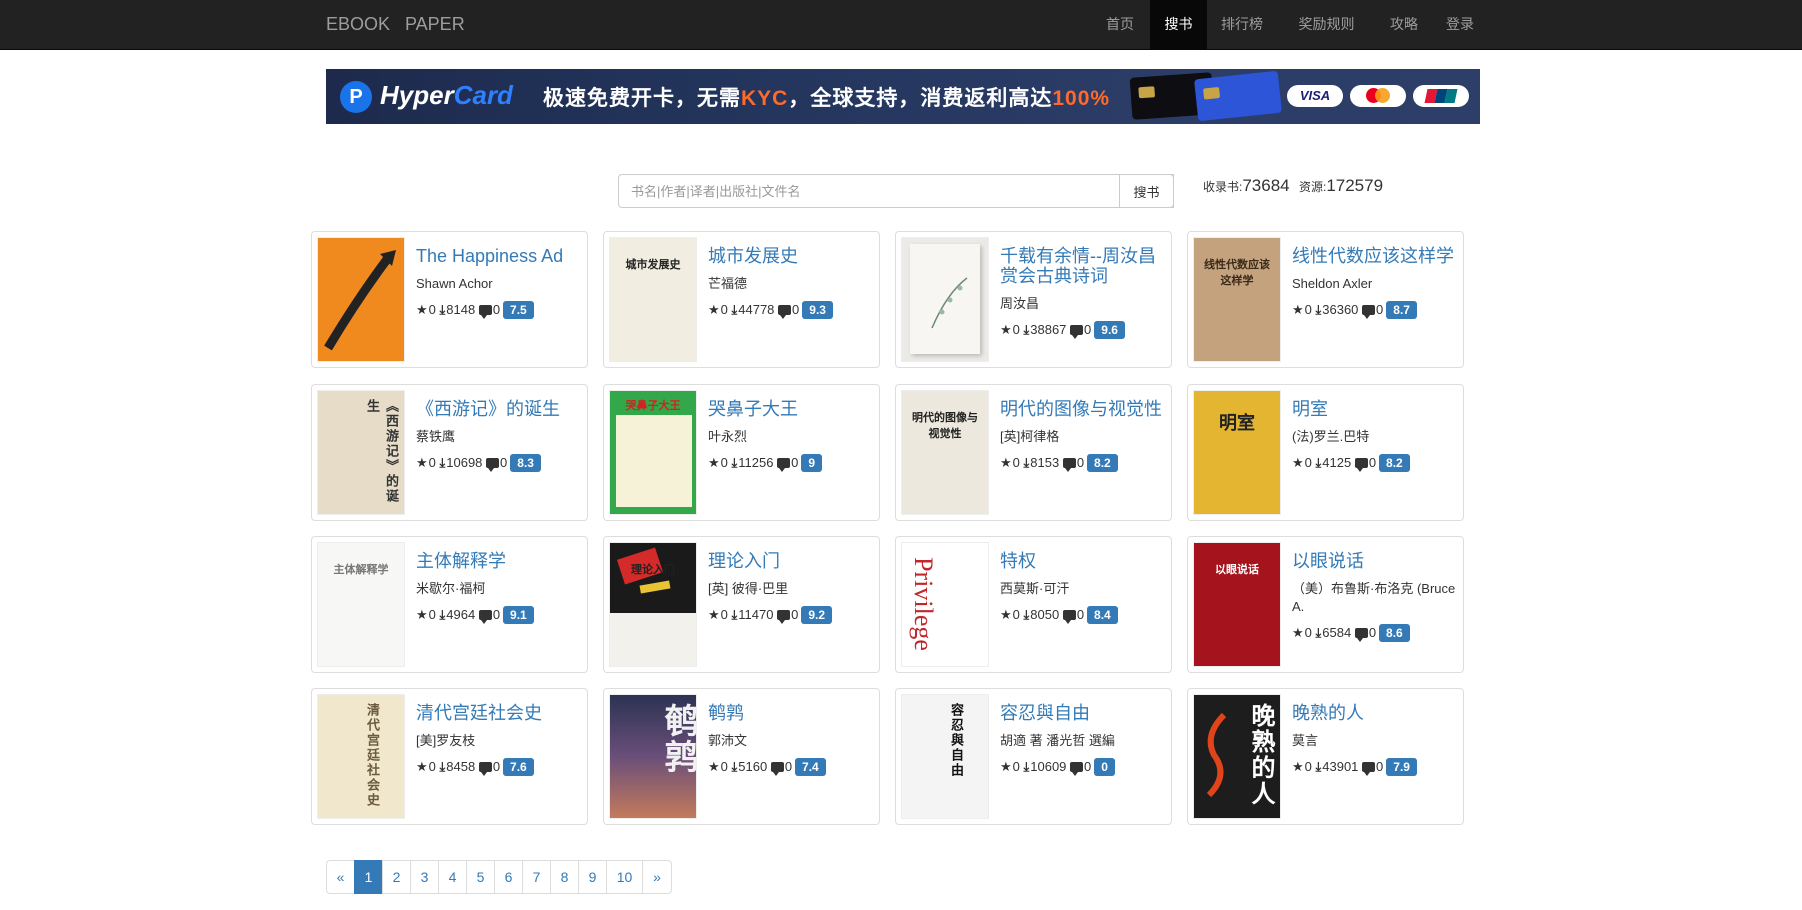  I want to click on book-score-badge: 9.1, so click(518, 615).